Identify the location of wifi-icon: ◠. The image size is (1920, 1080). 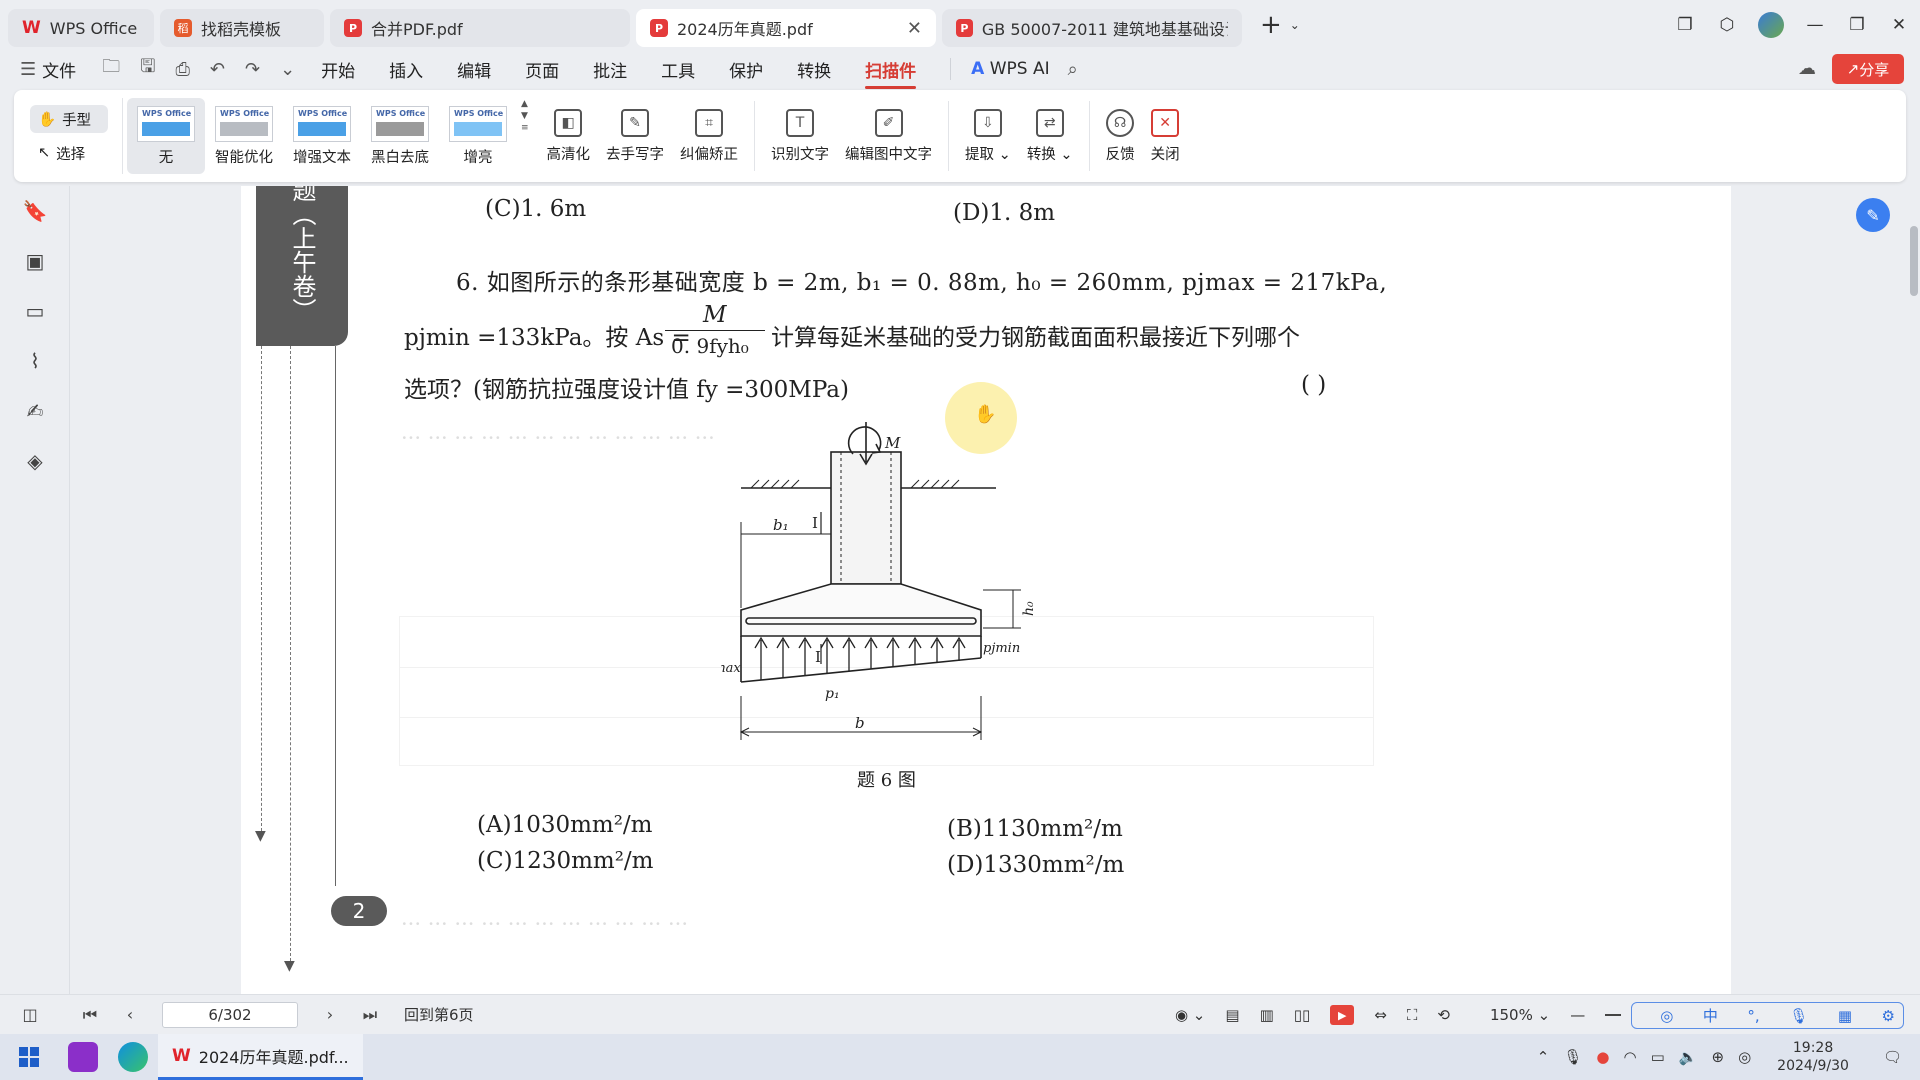
(1630, 1057).